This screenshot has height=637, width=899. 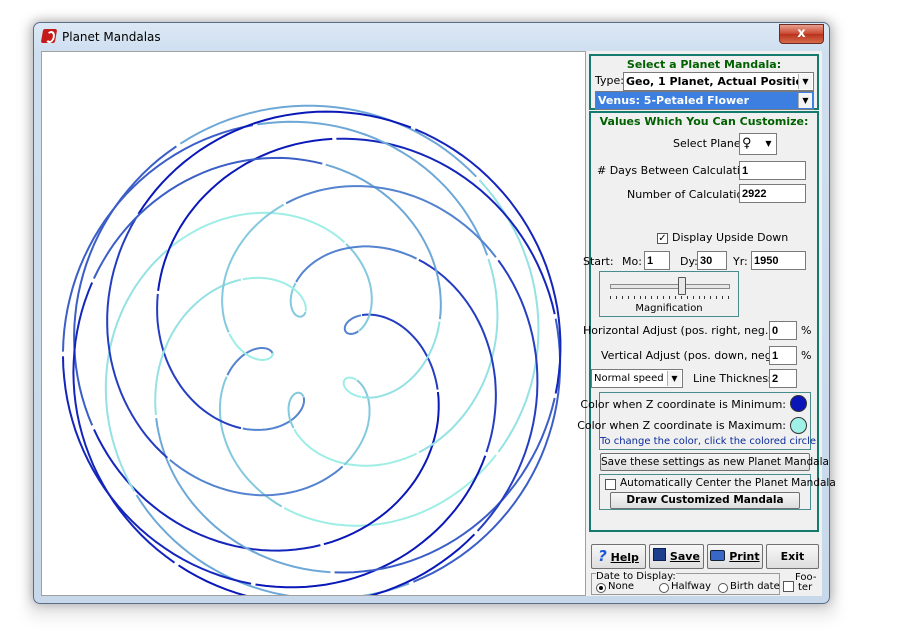 I want to click on type-select: Geo, 1 Planet, Actual Position ▼, so click(x=718, y=81).